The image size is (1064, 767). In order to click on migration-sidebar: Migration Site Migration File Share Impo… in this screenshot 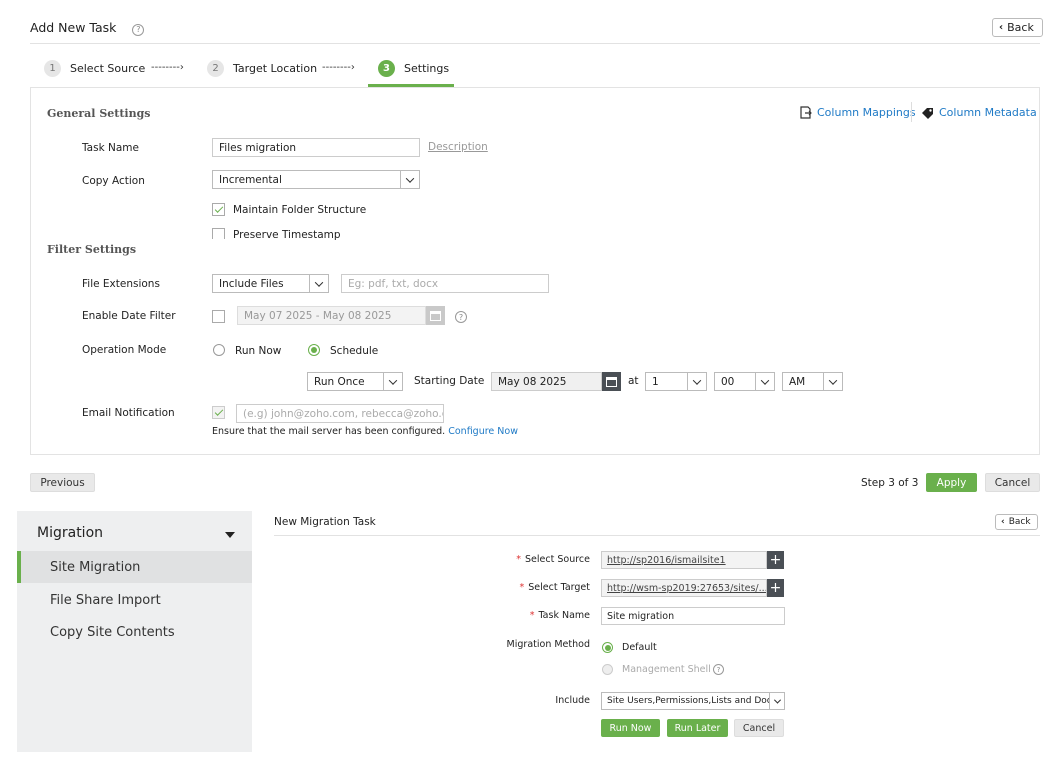, I will do `click(134, 631)`.